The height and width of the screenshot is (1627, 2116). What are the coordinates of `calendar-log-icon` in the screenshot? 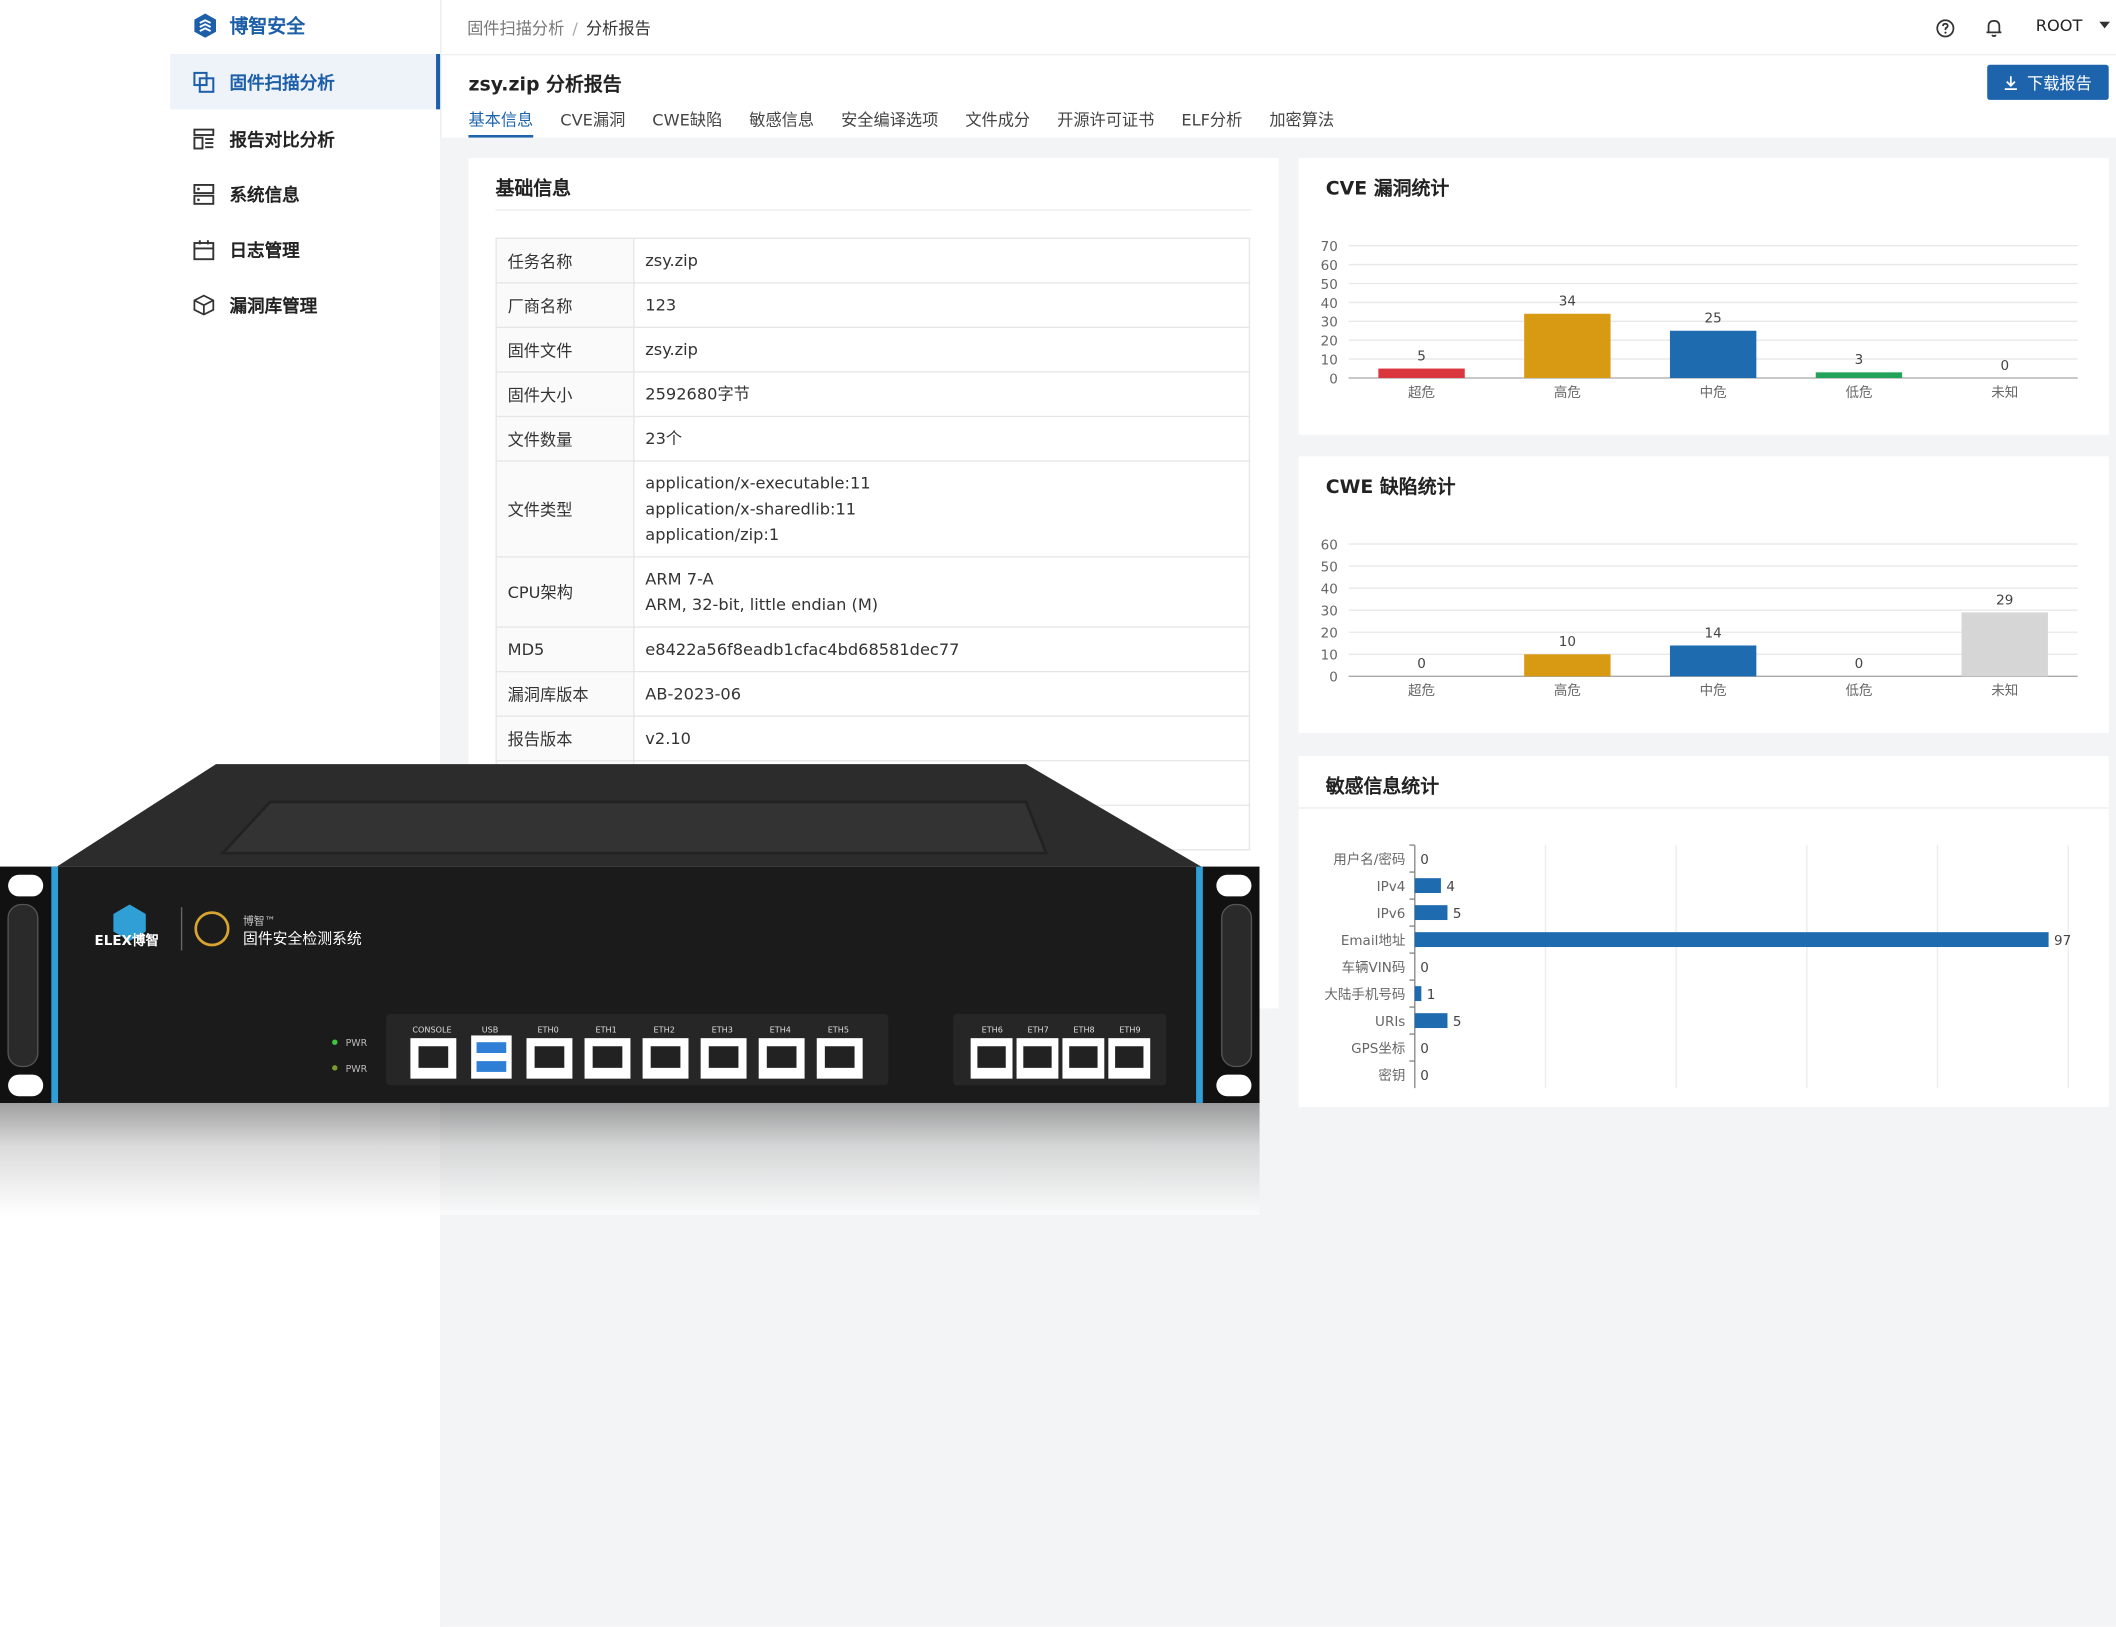 It's located at (204, 249).